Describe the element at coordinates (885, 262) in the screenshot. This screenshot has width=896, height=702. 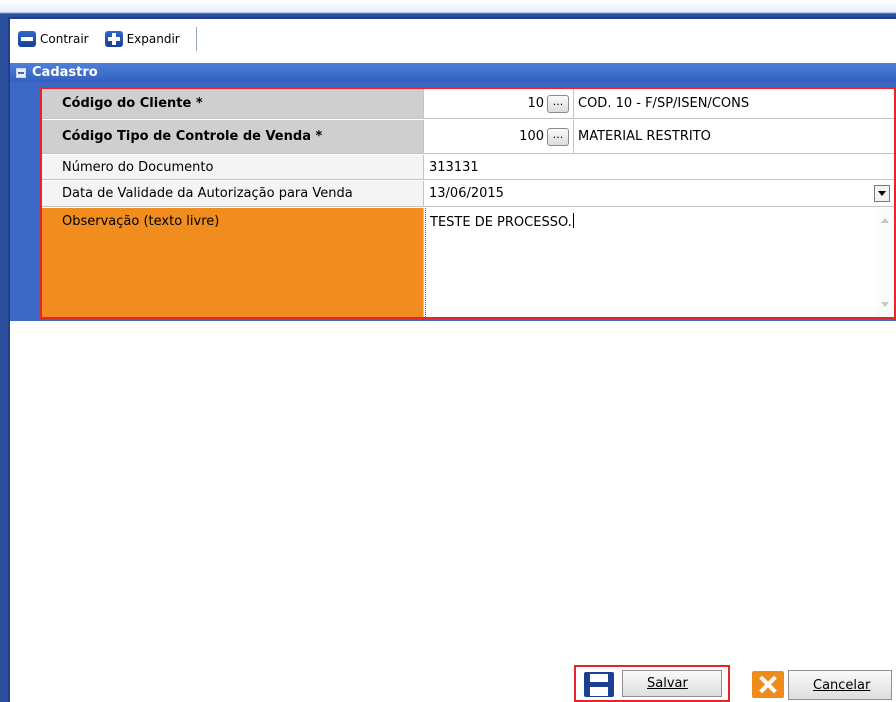
I see `scrollbar` at that location.